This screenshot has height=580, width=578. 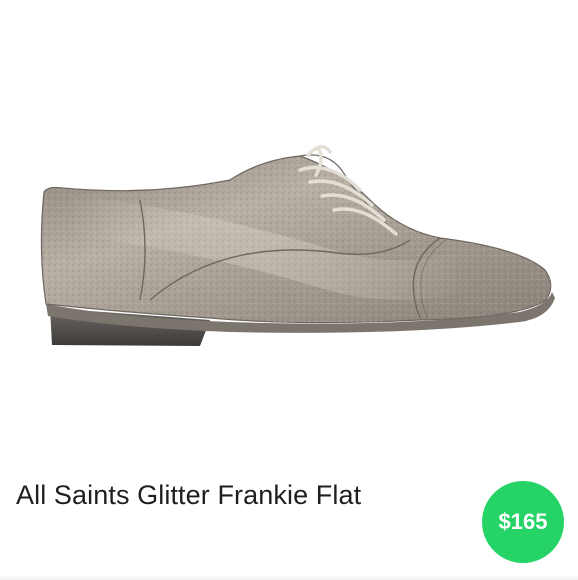 What do you see at coordinates (289, 577) in the screenshot?
I see `bottom-edge` at bounding box center [289, 577].